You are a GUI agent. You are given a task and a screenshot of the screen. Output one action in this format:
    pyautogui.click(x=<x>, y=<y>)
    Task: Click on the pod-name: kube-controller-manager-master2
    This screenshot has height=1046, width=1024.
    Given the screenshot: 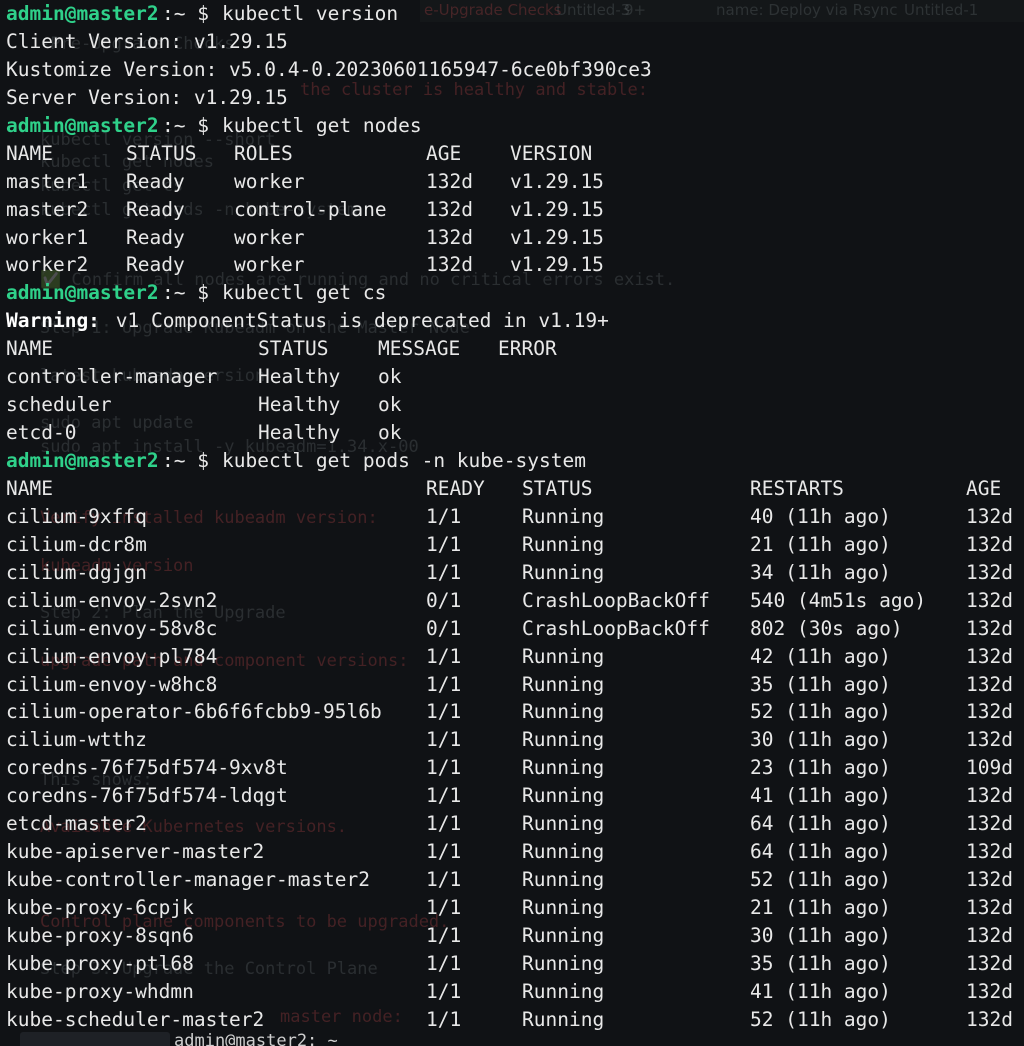 What is the action you would take?
    pyautogui.click(x=188, y=880)
    